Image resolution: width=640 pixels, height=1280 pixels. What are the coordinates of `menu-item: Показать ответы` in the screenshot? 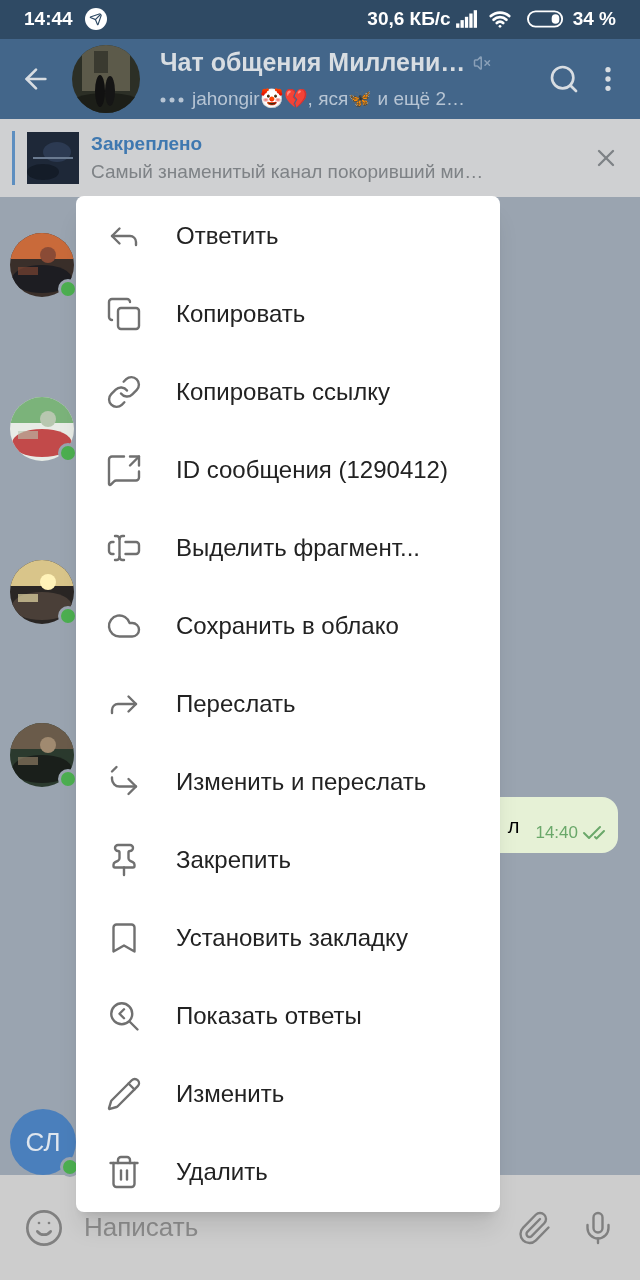 It's located at (288, 1016).